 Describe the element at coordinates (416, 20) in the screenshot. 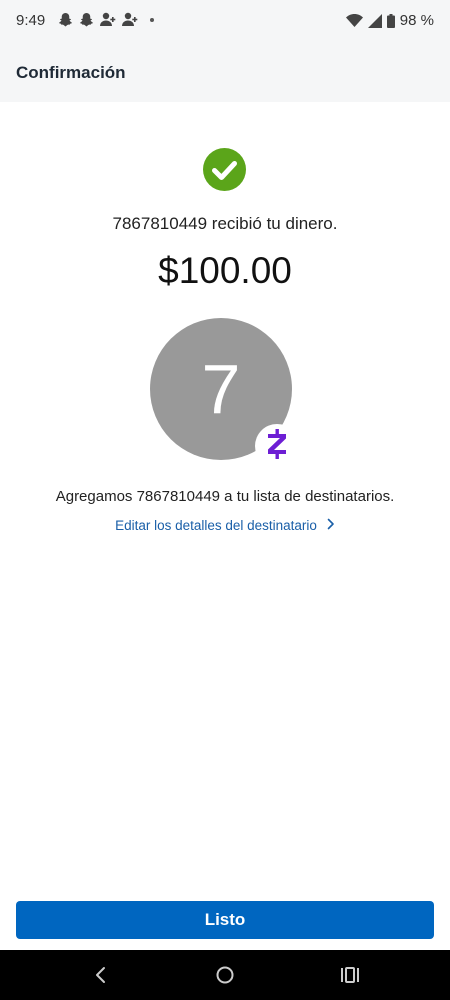

I see `battery-percent: 98 %` at that location.